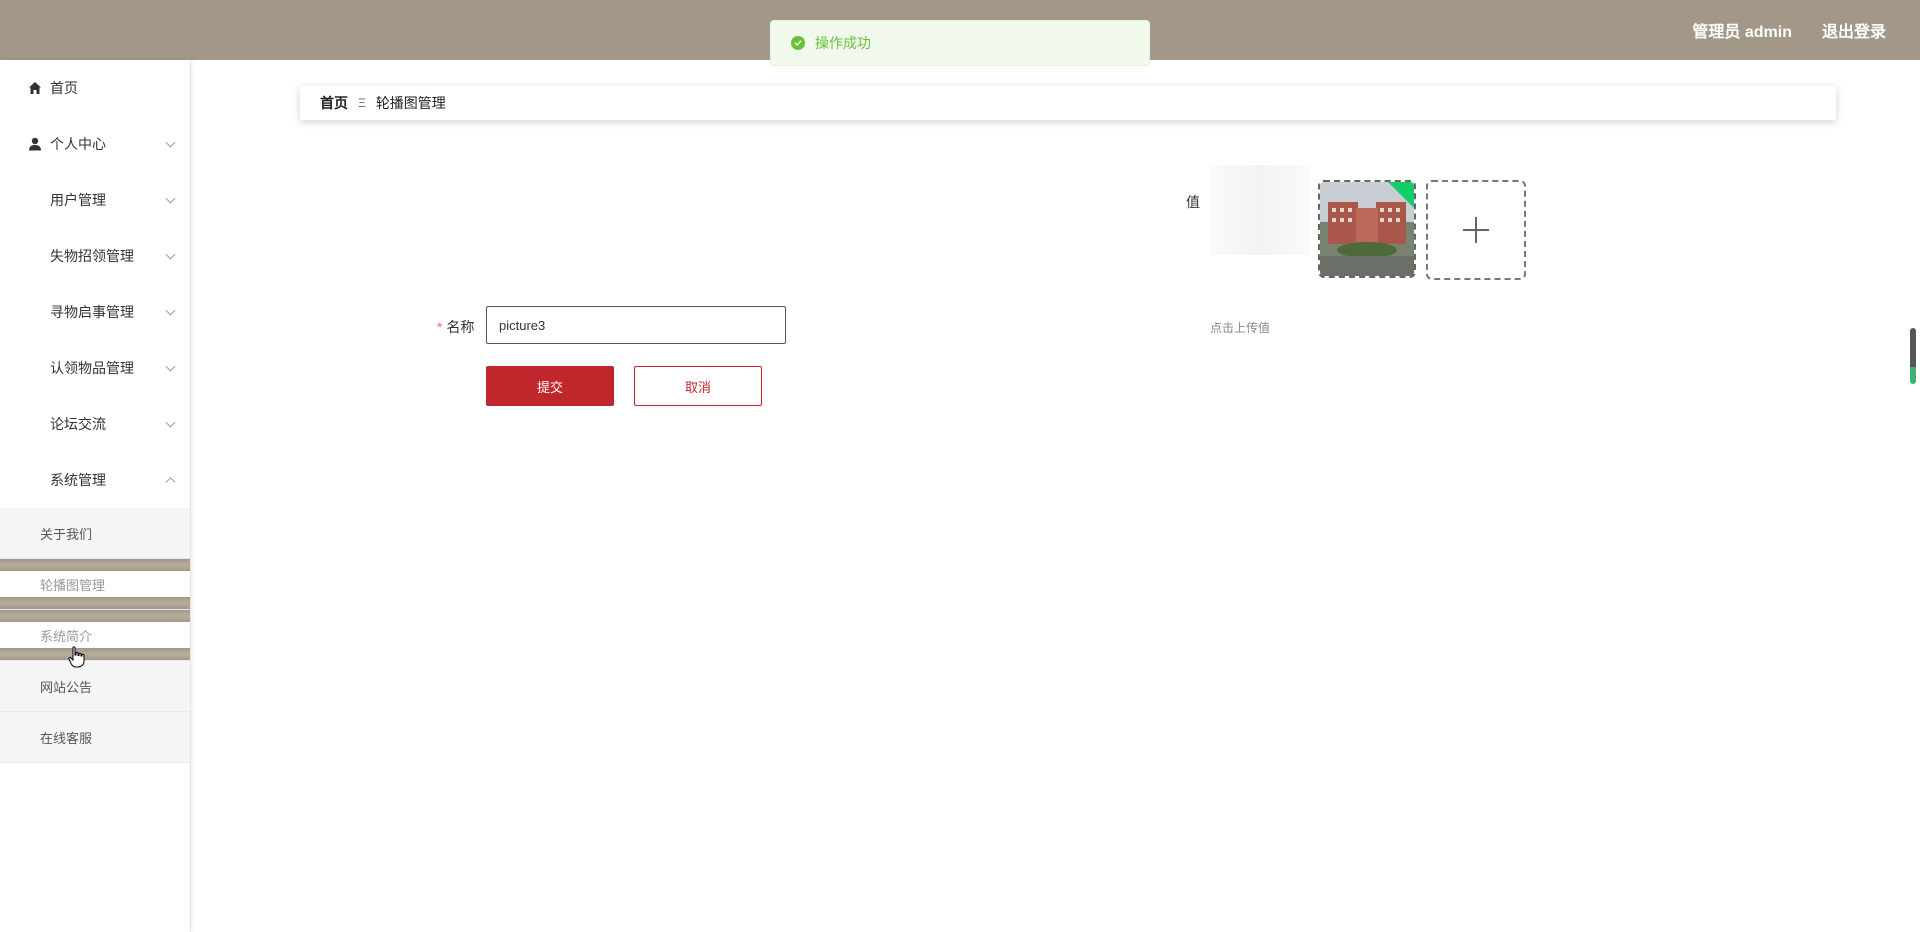  What do you see at coordinates (1260, 210) in the screenshot?
I see `upload-placeholder` at bounding box center [1260, 210].